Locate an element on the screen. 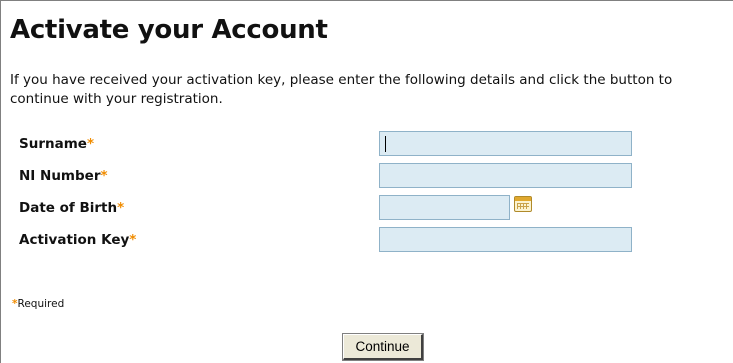  surname-label-text: Surname is located at coordinates (53, 144).